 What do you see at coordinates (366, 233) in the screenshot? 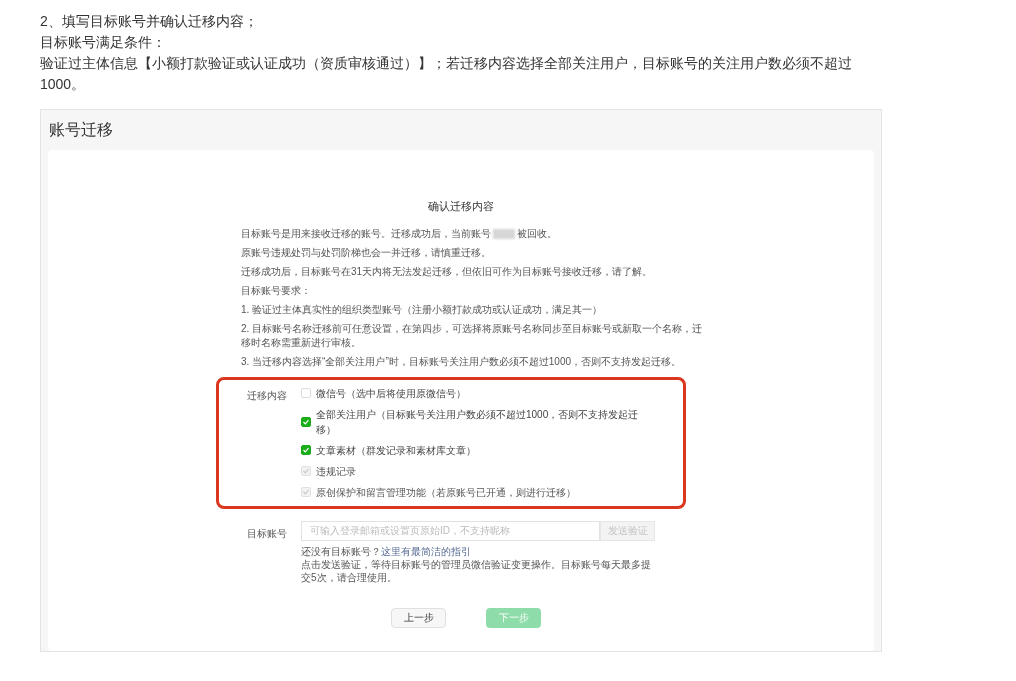
I see `notice-text: 目标账号是用来接收迁移的账号。迁移成功后，当前账号` at bounding box center [366, 233].